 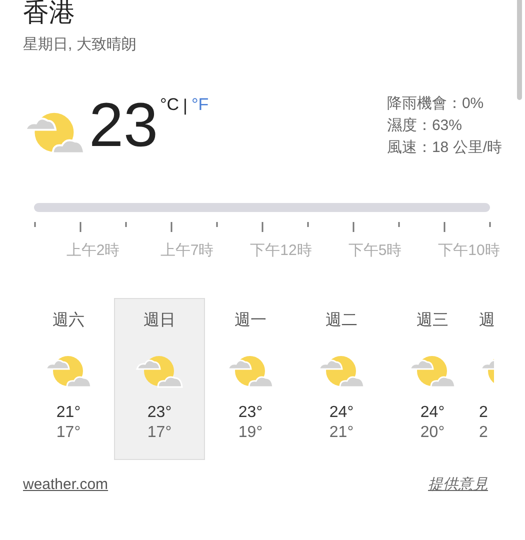 What do you see at coordinates (424, 126) in the screenshot?
I see `weather-detail: 濕度：63%` at bounding box center [424, 126].